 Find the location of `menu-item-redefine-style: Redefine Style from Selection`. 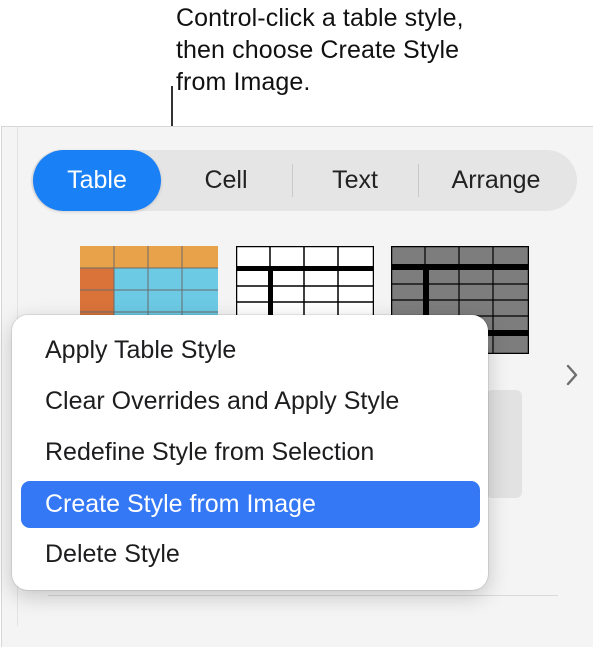

menu-item-redefine-style: Redefine Style from Selection is located at coordinates (250, 452).